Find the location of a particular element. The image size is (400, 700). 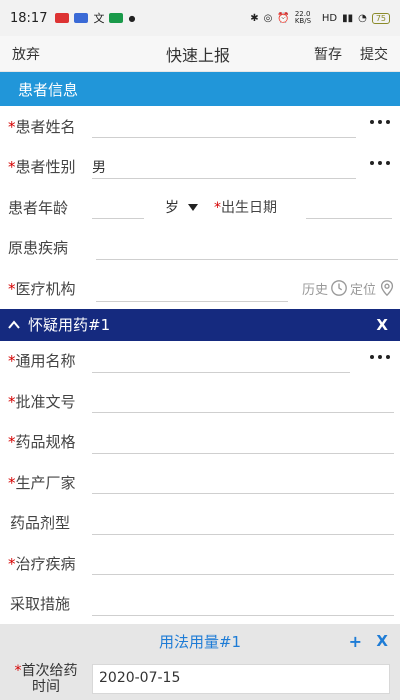

submit-button: 提交 is located at coordinates (374, 54).